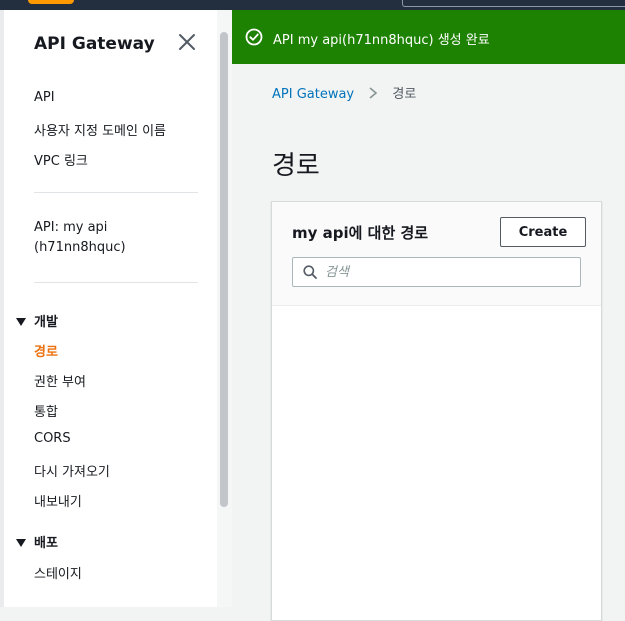 The image size is (625, 621). I want to click on search-icon, so click(310, 272).